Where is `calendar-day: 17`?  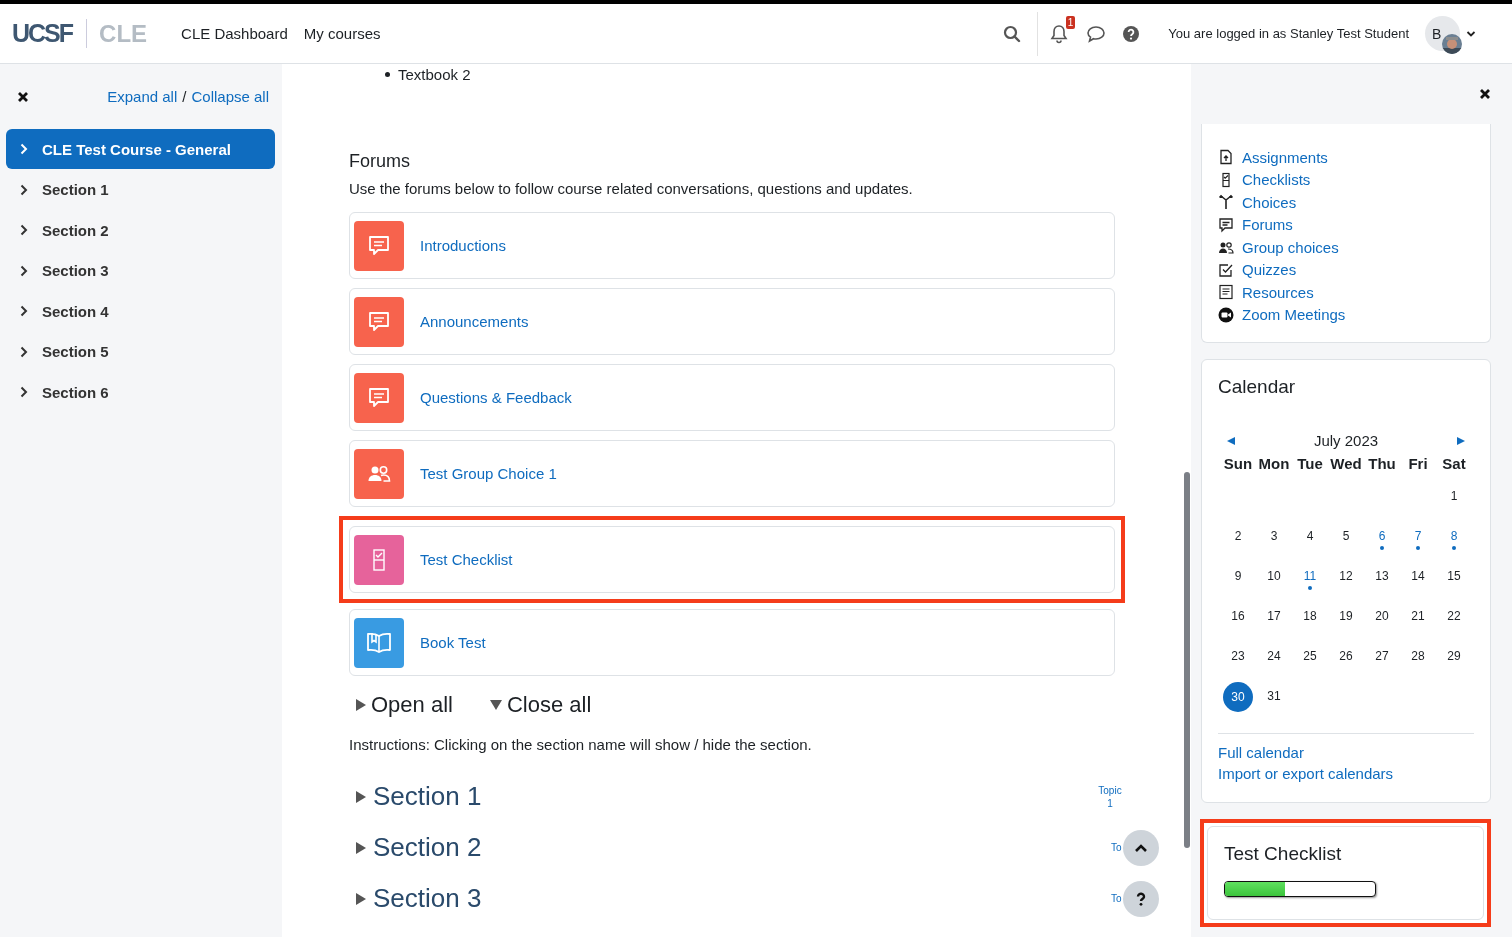 calendar-day: 17 is located at coordinates (1274, 616).